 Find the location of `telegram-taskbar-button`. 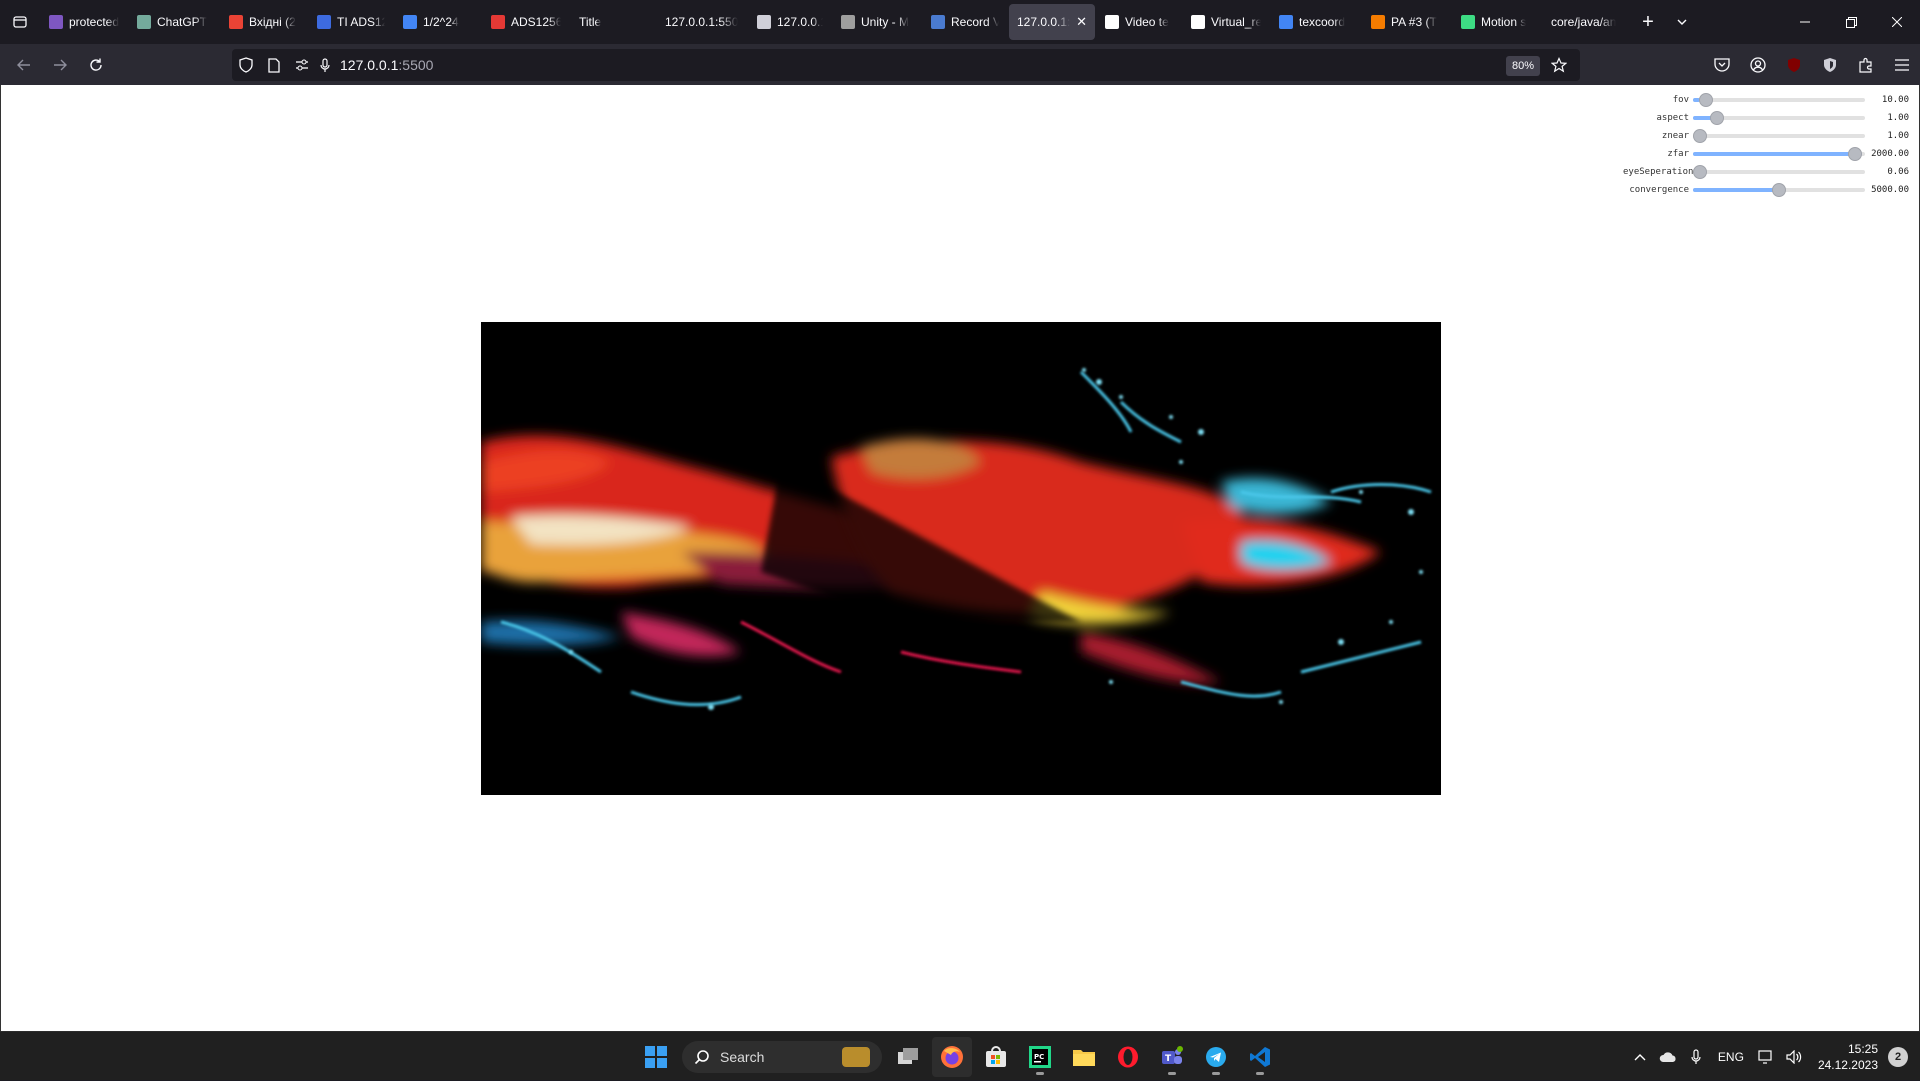

telegram-taskbar-button is located at coordinates (1216, 1057).